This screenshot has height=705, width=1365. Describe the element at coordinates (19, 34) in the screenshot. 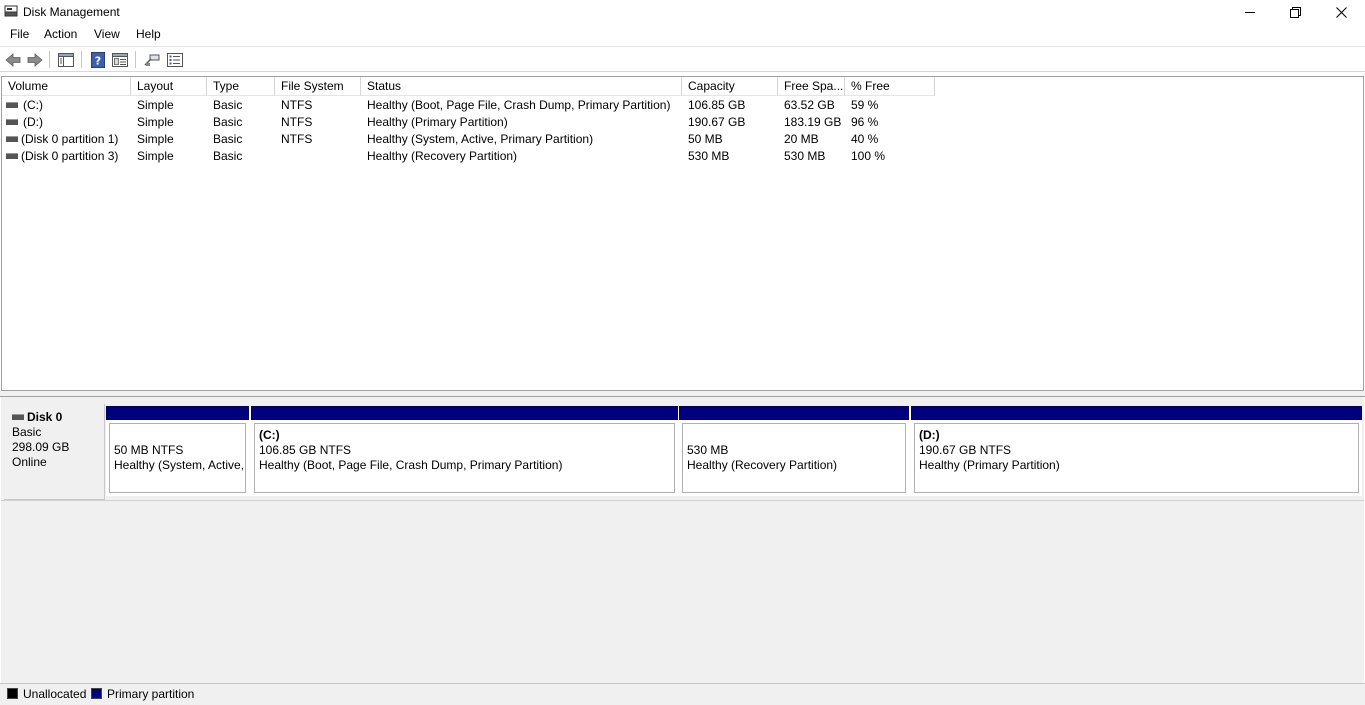

I see `menu-file: File` at that location.